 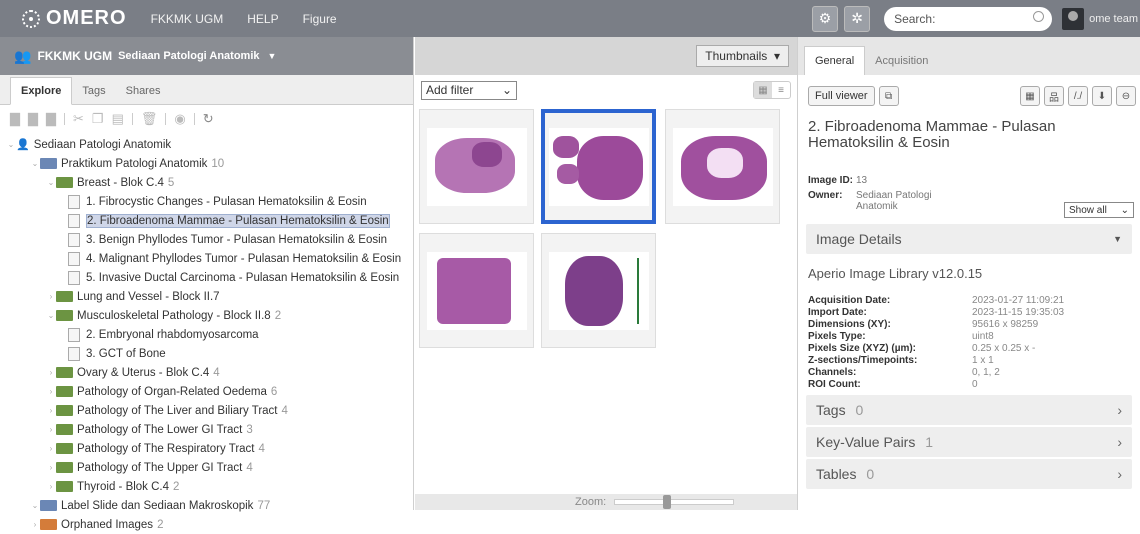 I want to click on tree-node-label: Pathology of Organ-Related Oedema, so click(x=172, y=392).